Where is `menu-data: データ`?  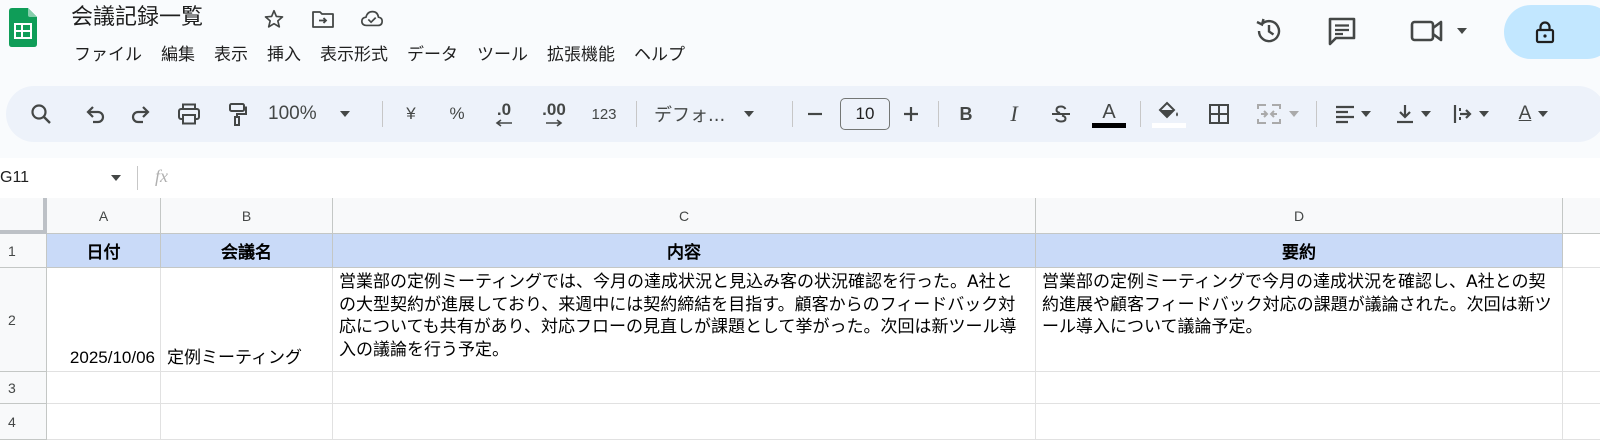
menu-data: データ is located at coordinates (432, 55).